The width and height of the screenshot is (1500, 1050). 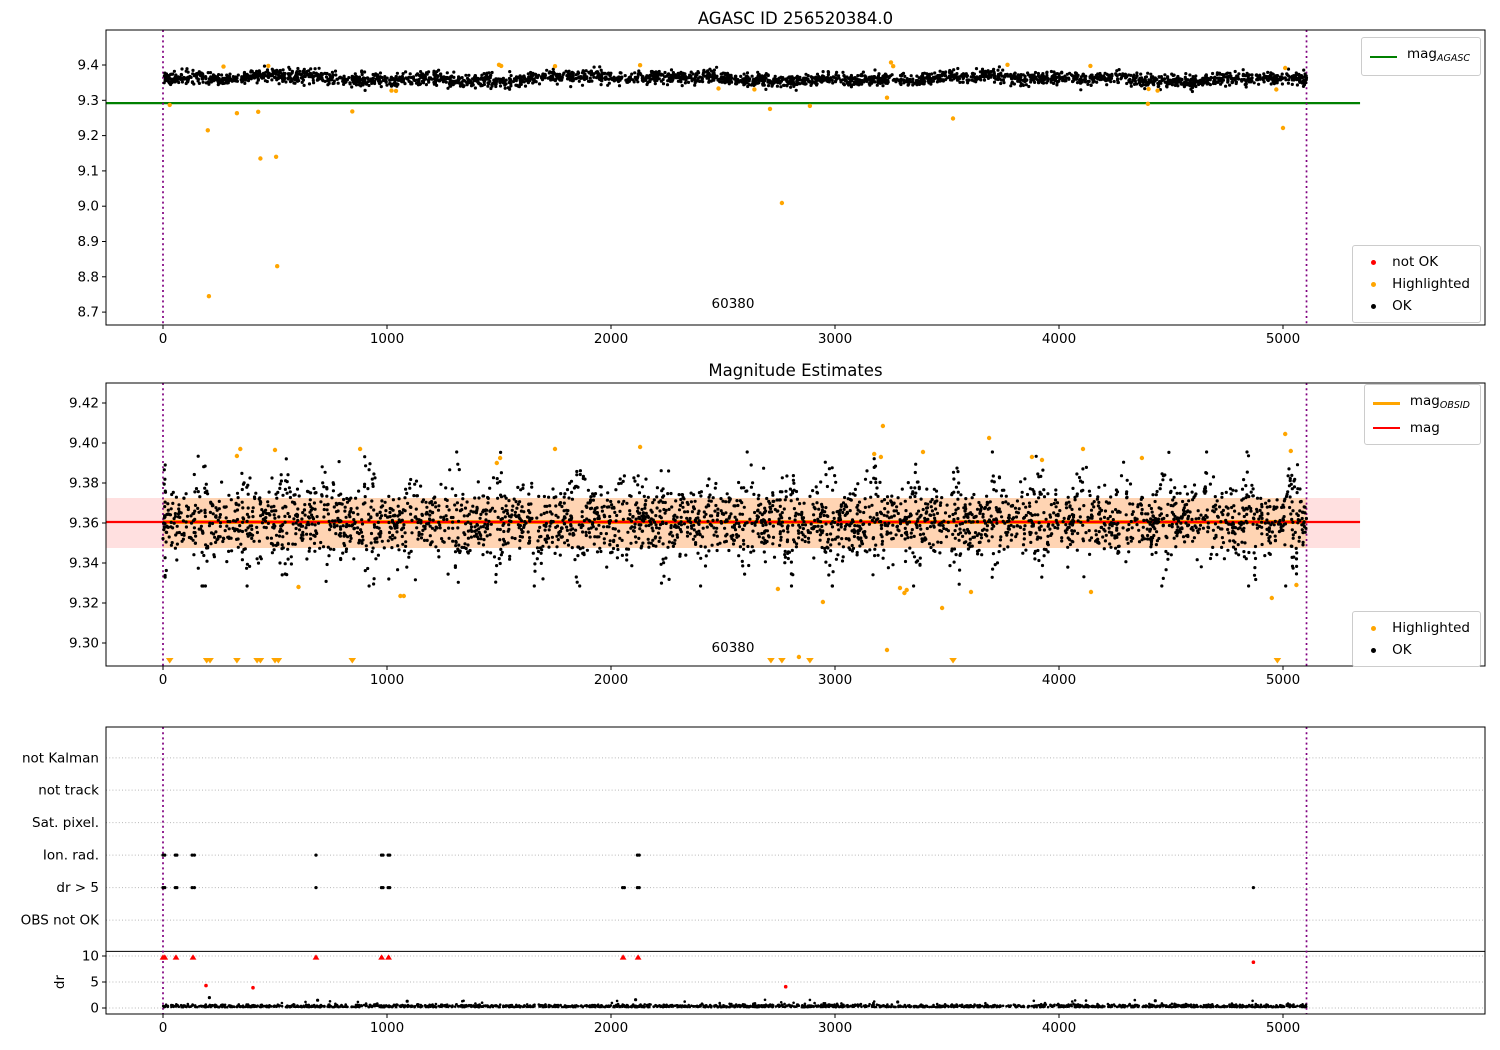 What do you see at coordinates (734, 1003) in the screenshot?
I see `dr-ok-points` at bounding box center [734, 1003].